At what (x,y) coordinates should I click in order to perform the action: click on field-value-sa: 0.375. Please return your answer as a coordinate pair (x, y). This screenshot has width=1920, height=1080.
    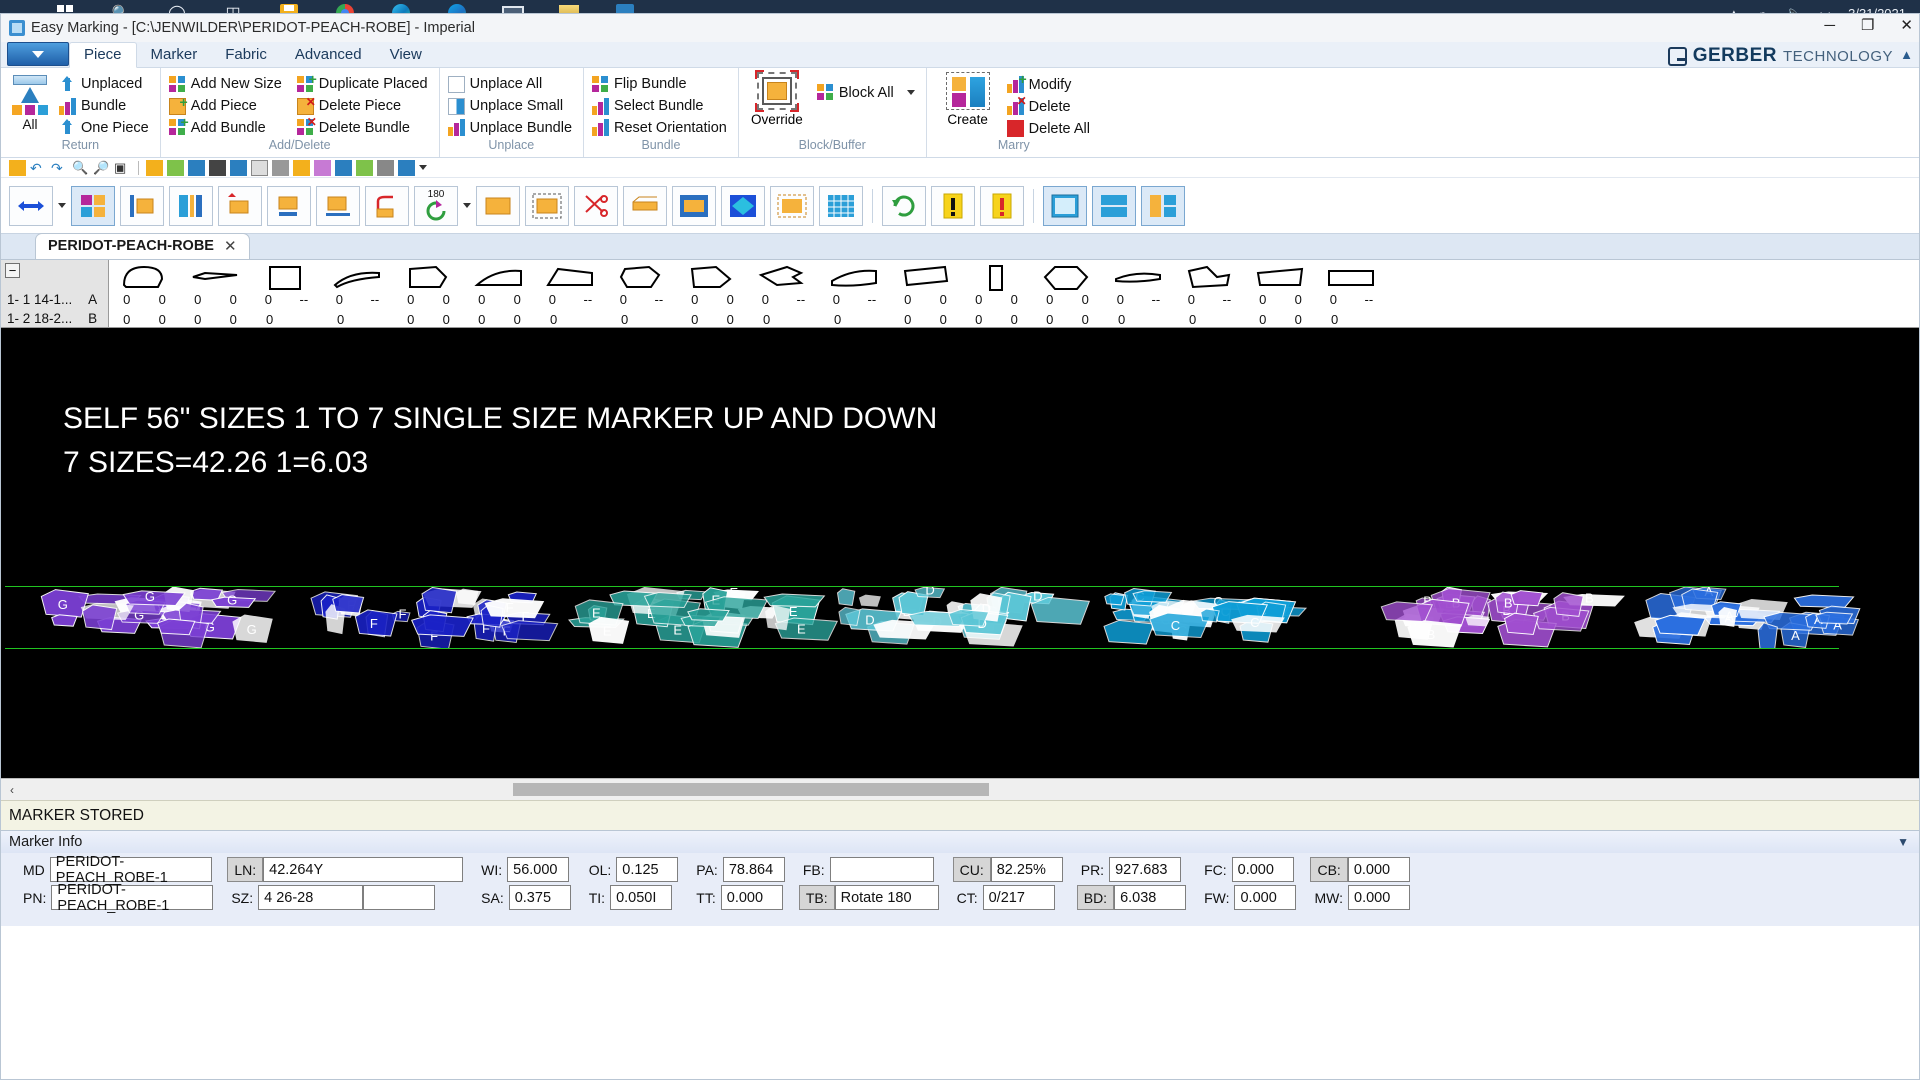
    Looking at the image, I should click on (539, 897).